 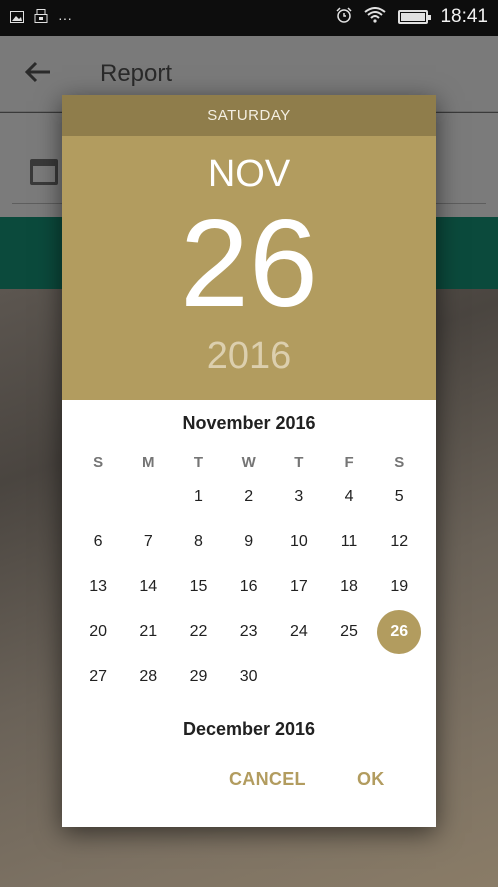 I want to click on day-cell: 25, so click(x=349, y=632).